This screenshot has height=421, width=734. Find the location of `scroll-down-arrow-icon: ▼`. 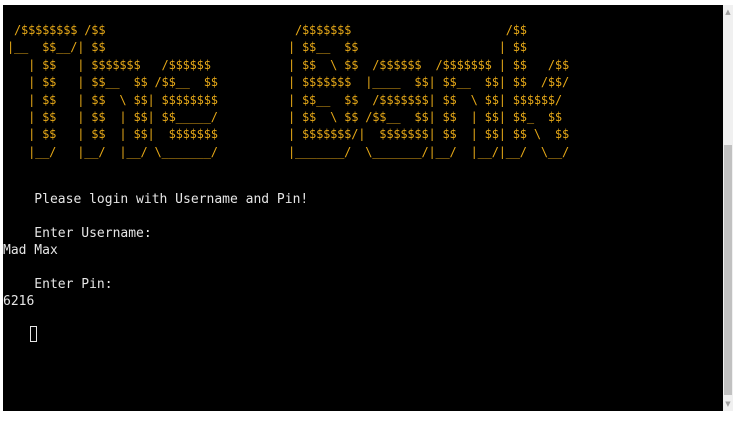

scroll-down-arrow-icon: ▼ is located at coordinates (728, 404).